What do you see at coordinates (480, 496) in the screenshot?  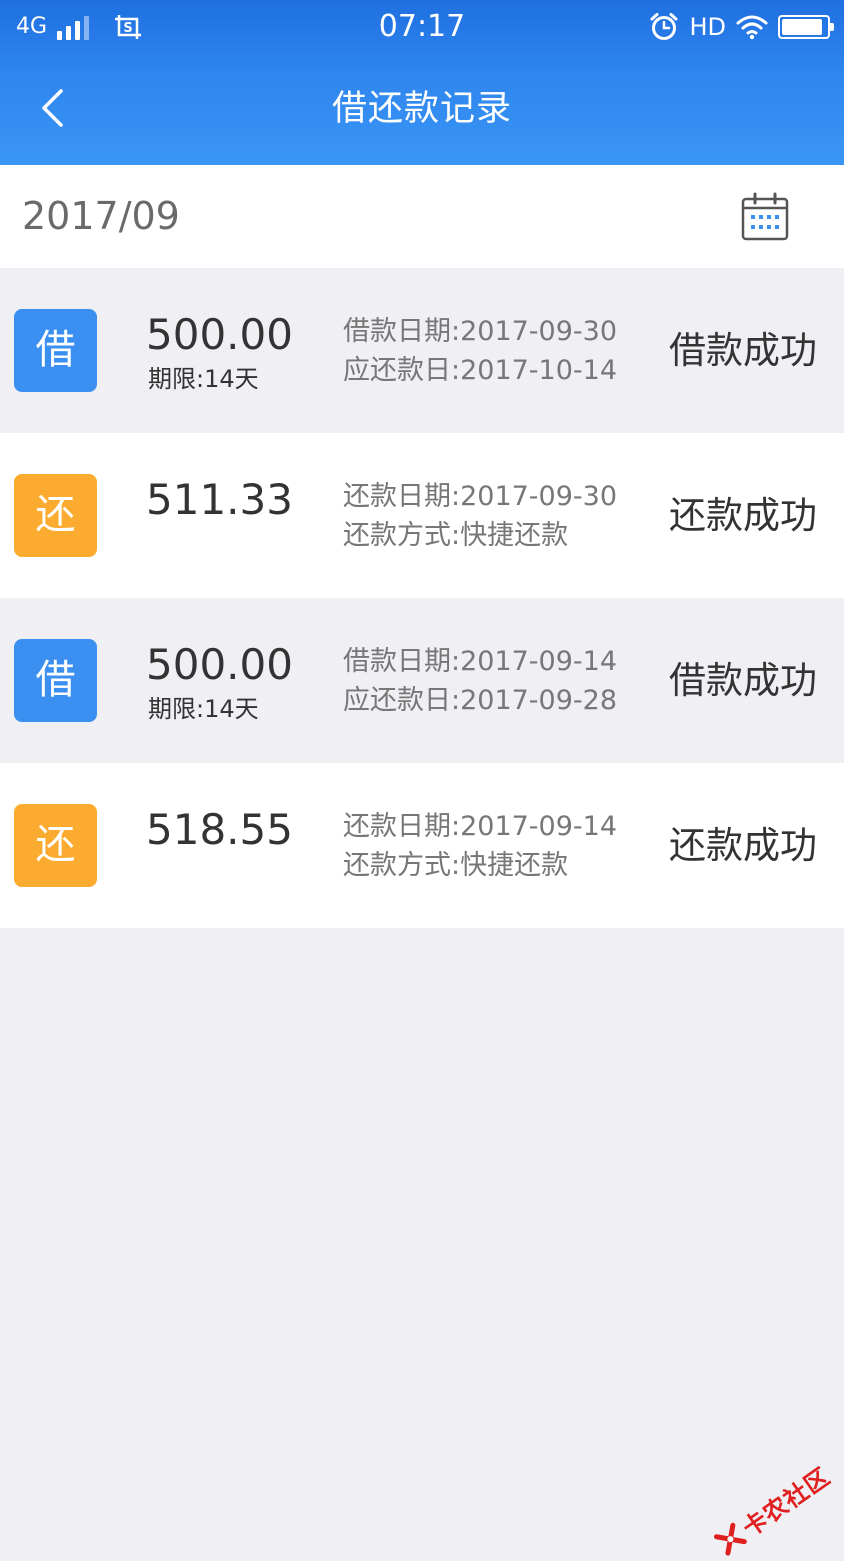 I see `record-date: 还款日期:2017-09-30` at bounding box center [480, 496].